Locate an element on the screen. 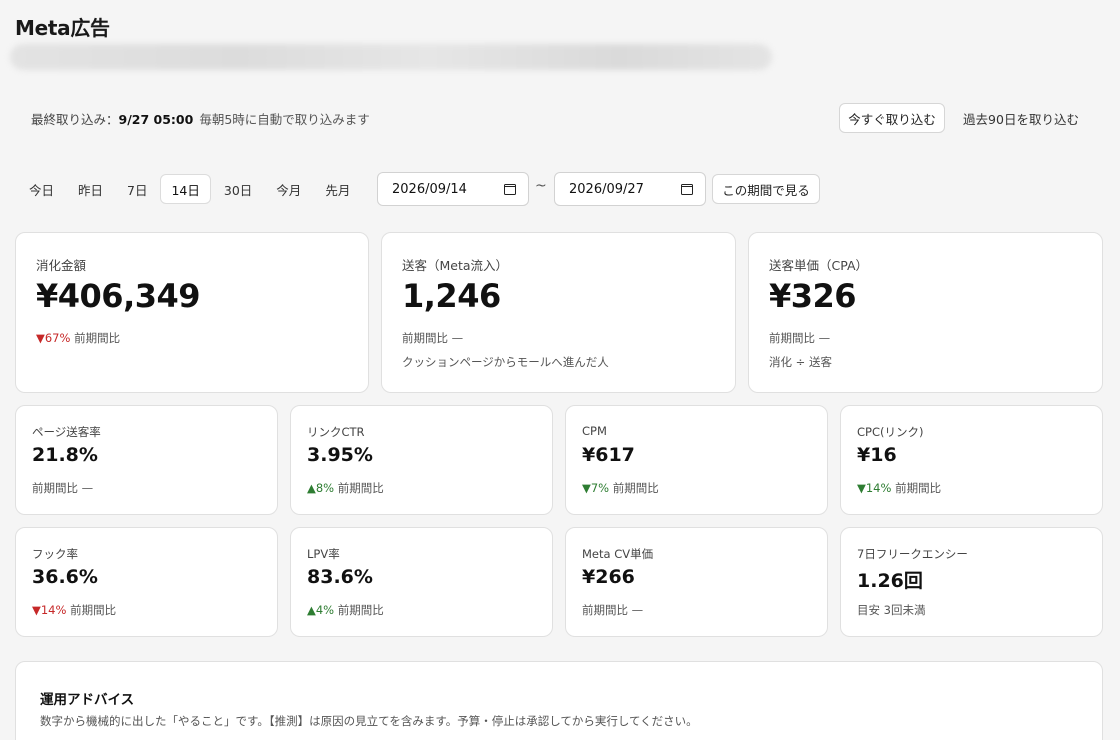 This screenshot has width=1120, height=740. import-now-button: 今すぐ取り込む is located at coordinates (892, 118).